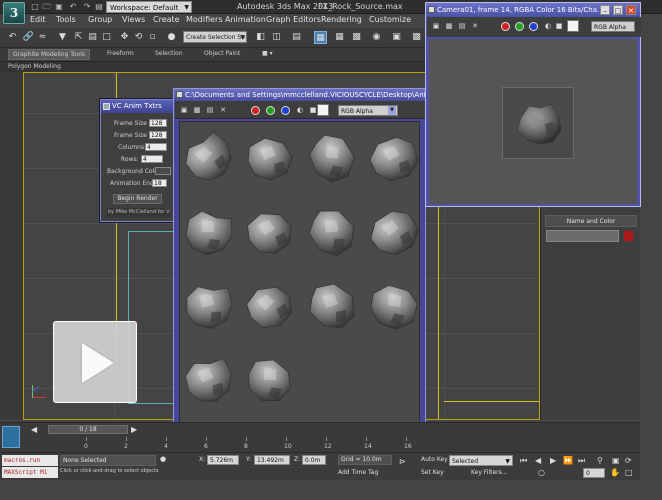  I want to click on zoom-icon: ⚲, so click(600, 460).